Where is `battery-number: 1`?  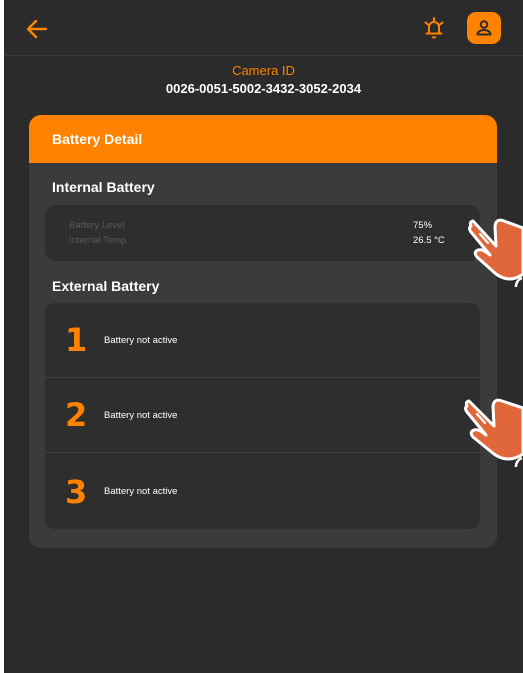 battery-number: 1 is located at coordinates (76, 340).